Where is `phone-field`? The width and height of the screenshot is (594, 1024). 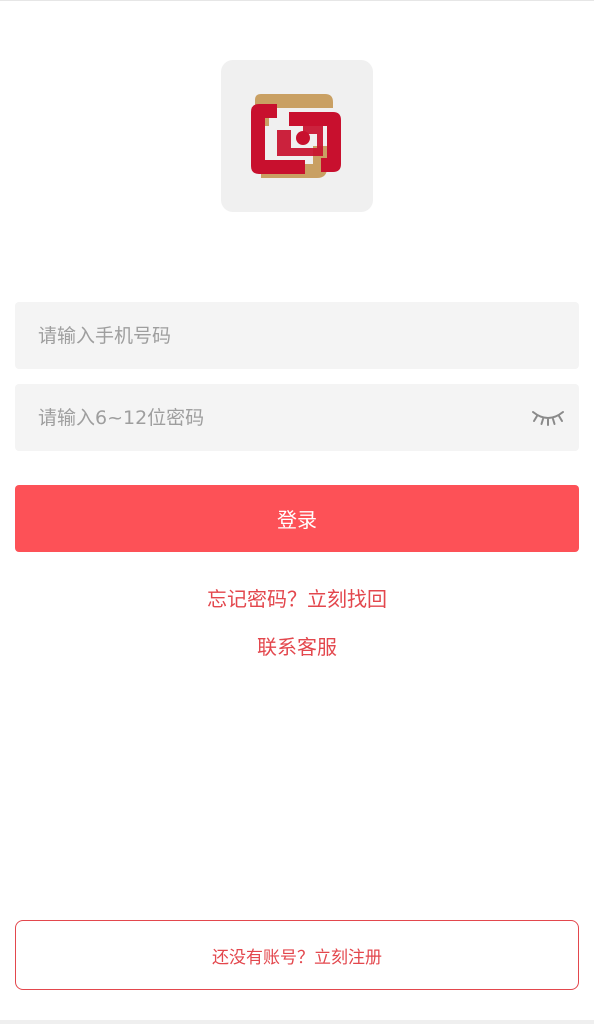 phone-field is located at coordinates (297, 335).